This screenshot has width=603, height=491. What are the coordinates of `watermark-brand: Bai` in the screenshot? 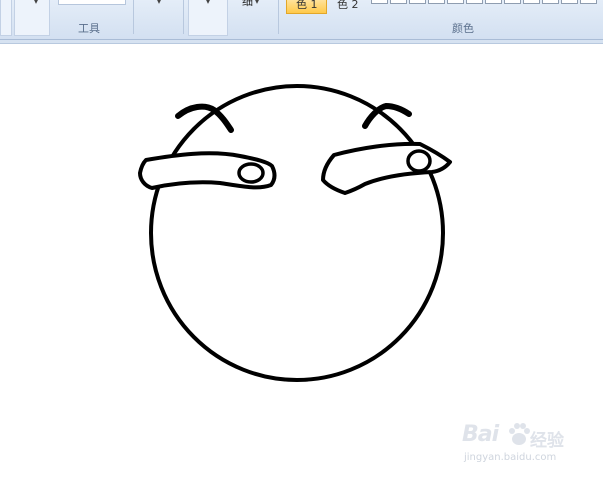 It's located at (480, 434).